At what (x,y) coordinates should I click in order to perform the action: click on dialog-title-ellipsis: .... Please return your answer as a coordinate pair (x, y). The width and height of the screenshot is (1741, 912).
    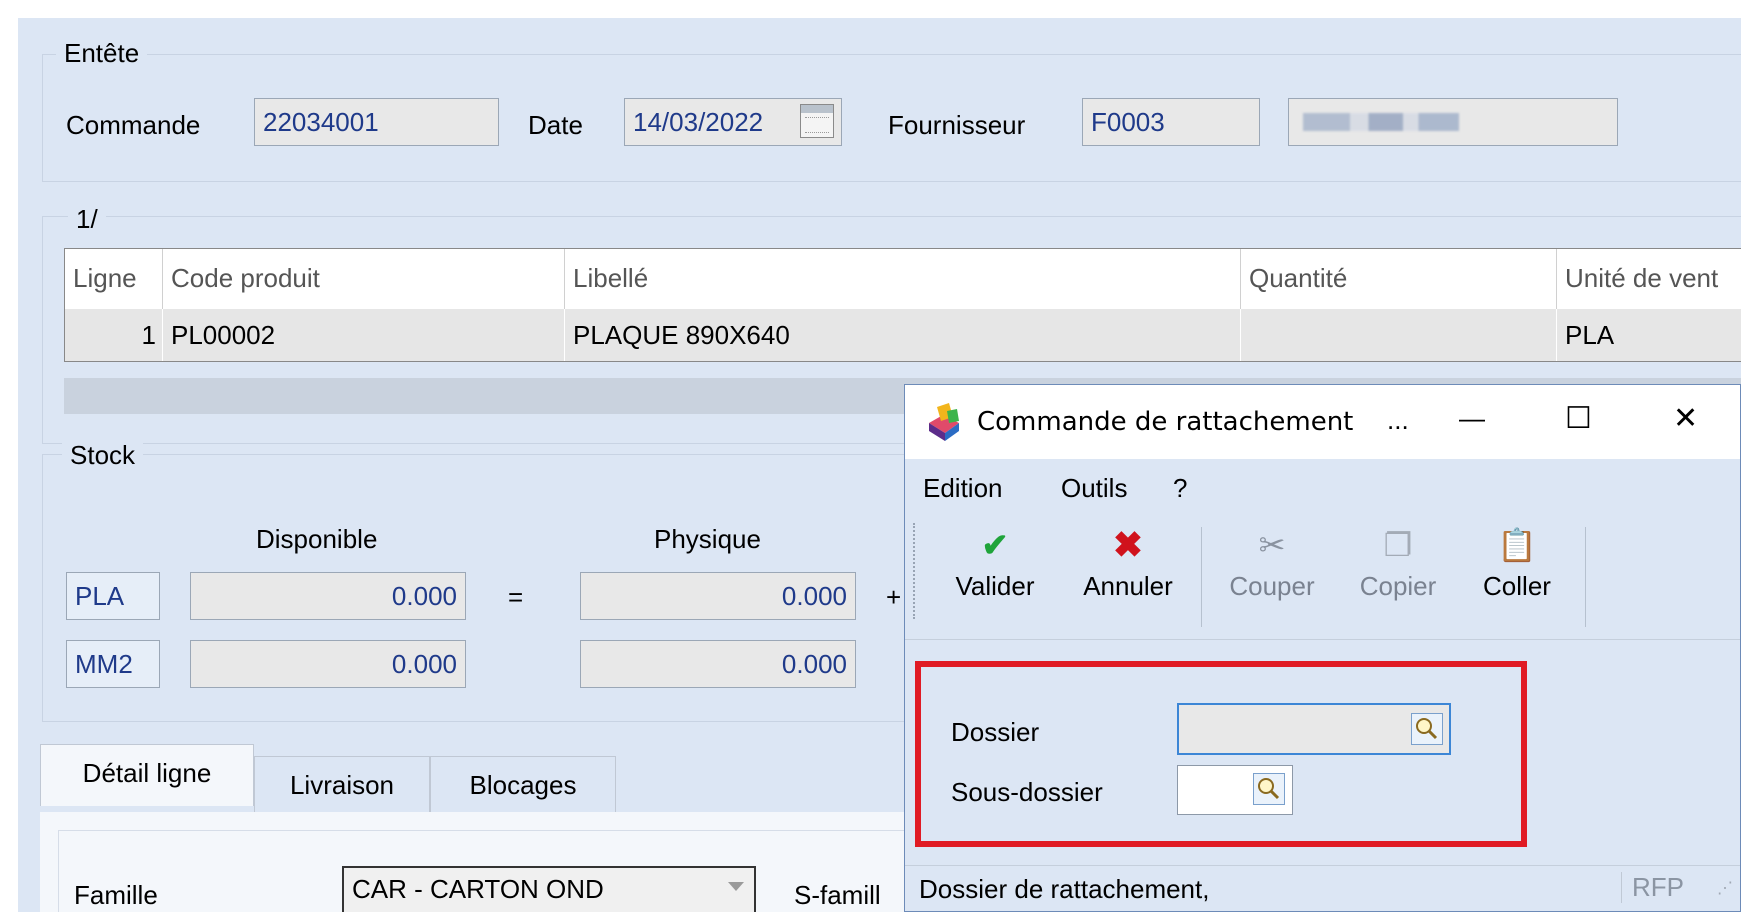
    Looking at the image, I should click on (1398, 420).